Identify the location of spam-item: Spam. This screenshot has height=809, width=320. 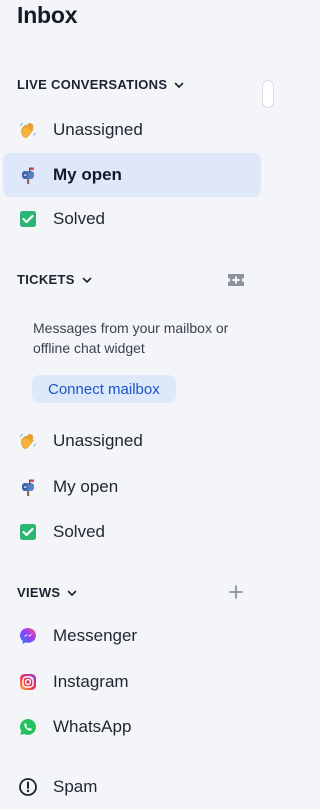
(132, 787).